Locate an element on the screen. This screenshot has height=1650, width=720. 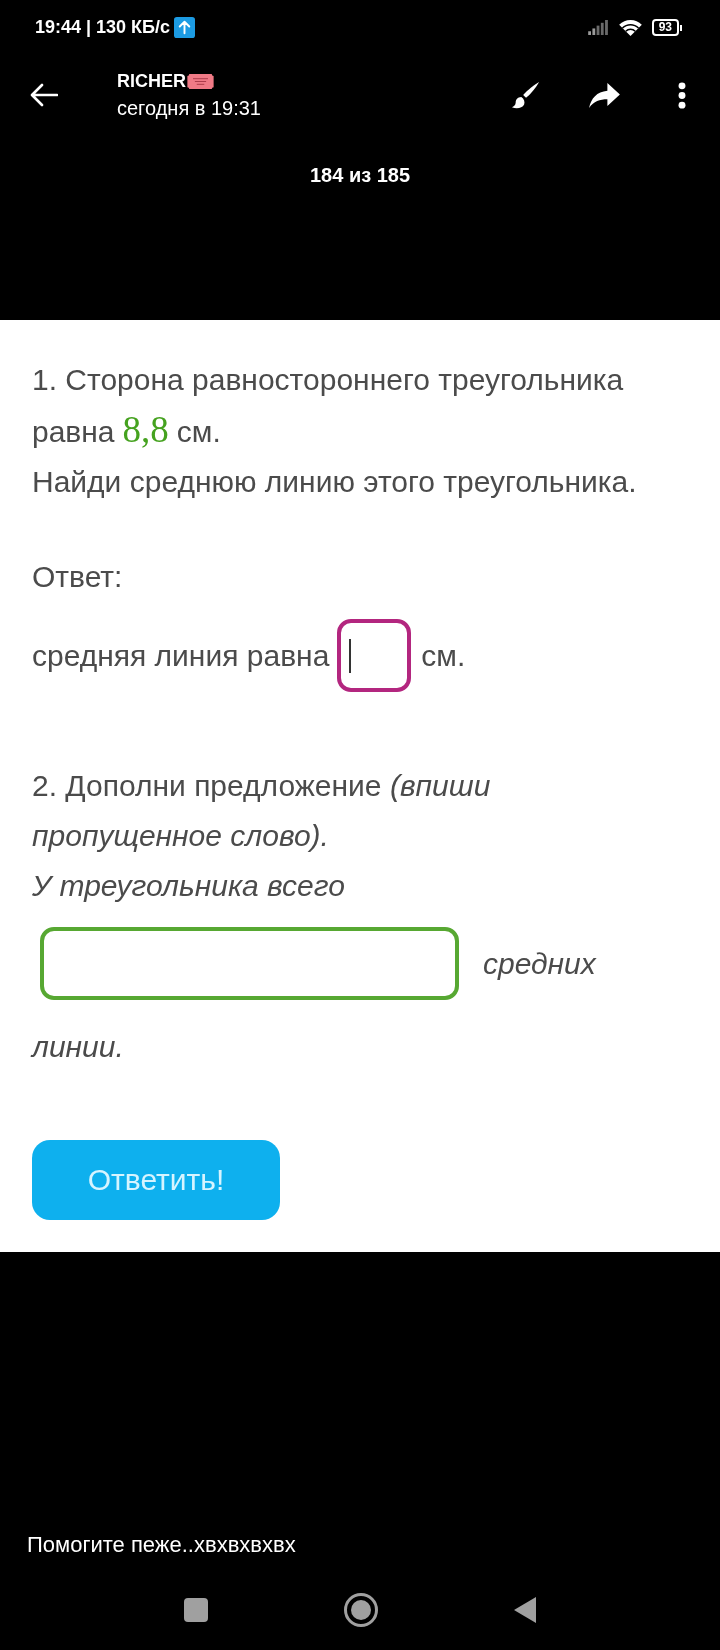
wifi-icon is located at coordinates (630, 27).